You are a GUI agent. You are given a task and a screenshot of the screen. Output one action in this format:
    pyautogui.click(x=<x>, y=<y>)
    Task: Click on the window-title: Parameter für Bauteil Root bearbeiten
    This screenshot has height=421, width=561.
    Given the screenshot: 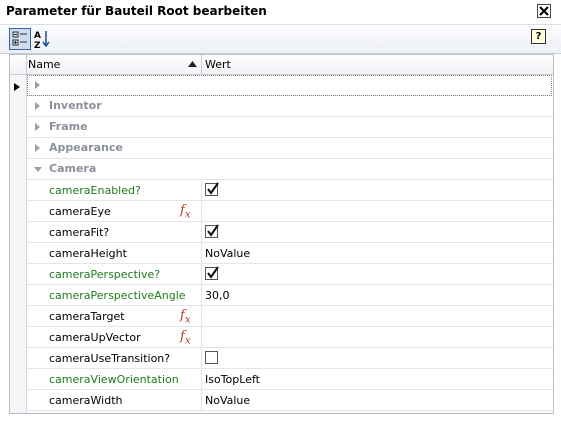 What is the action you would take?
    pyautogui.click(x=136, y=11)
    